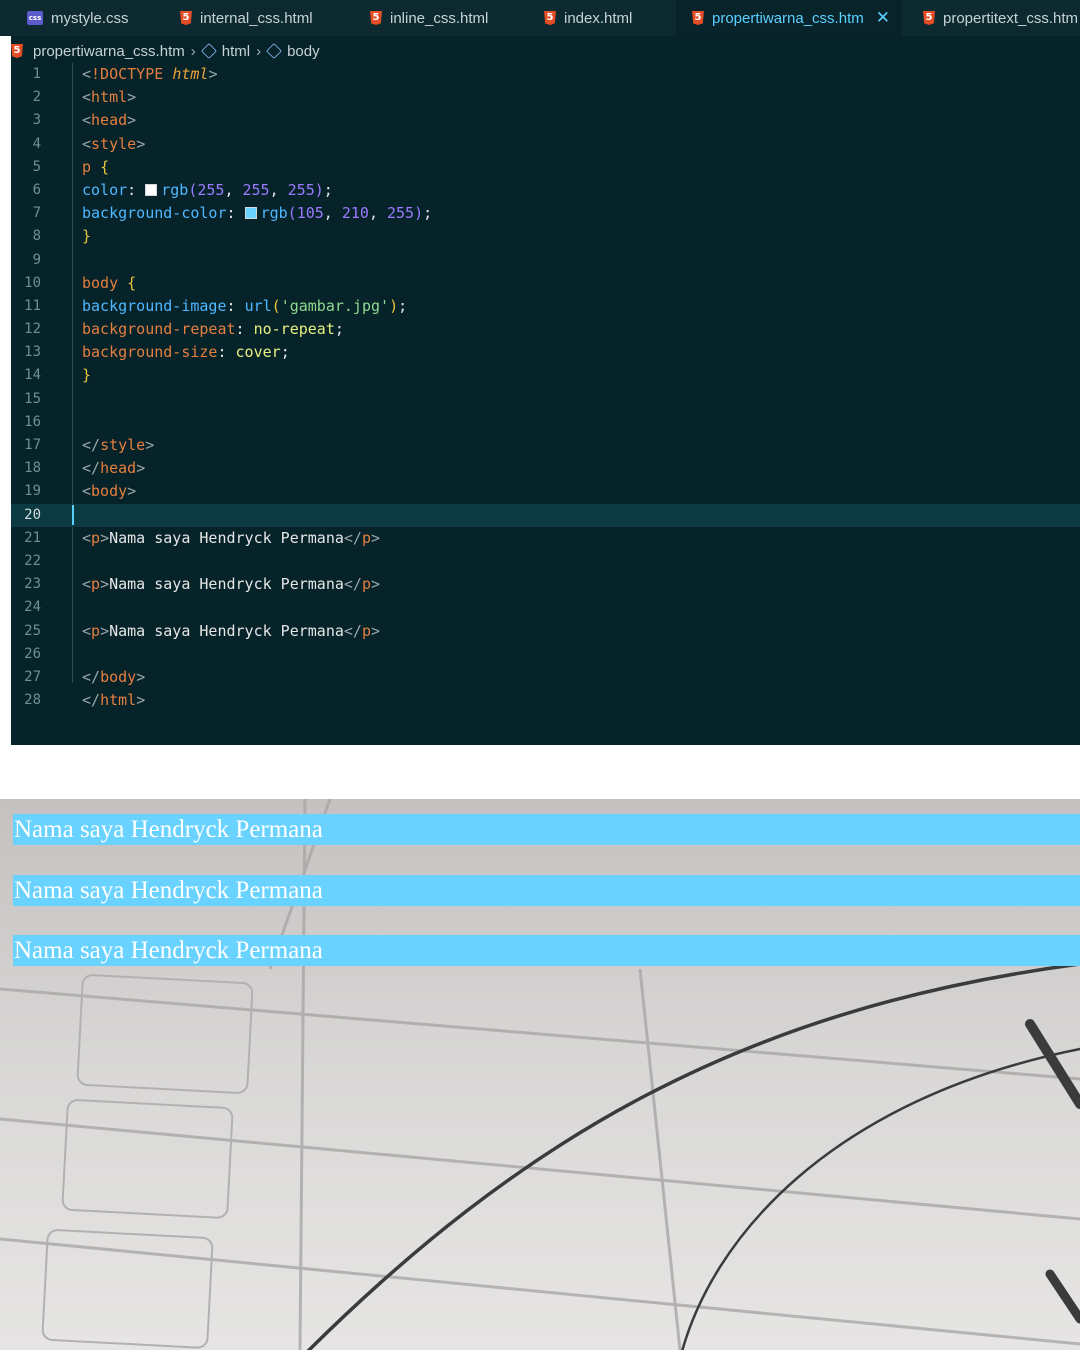  Describe the element at coordinates (118, 445) in the screenshot. I see `code-text: </style>` at that location.